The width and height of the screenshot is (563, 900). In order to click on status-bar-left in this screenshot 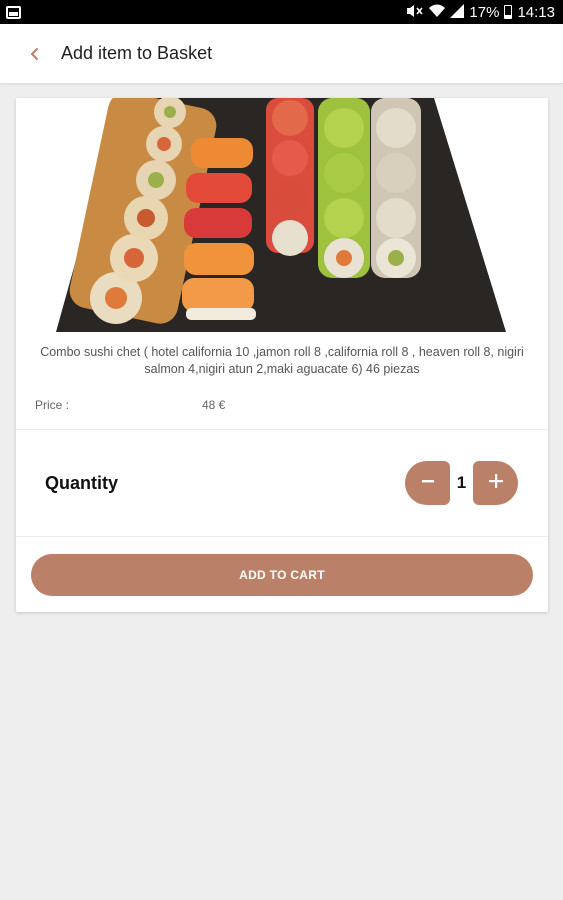, I will do `click(13, 12)`.